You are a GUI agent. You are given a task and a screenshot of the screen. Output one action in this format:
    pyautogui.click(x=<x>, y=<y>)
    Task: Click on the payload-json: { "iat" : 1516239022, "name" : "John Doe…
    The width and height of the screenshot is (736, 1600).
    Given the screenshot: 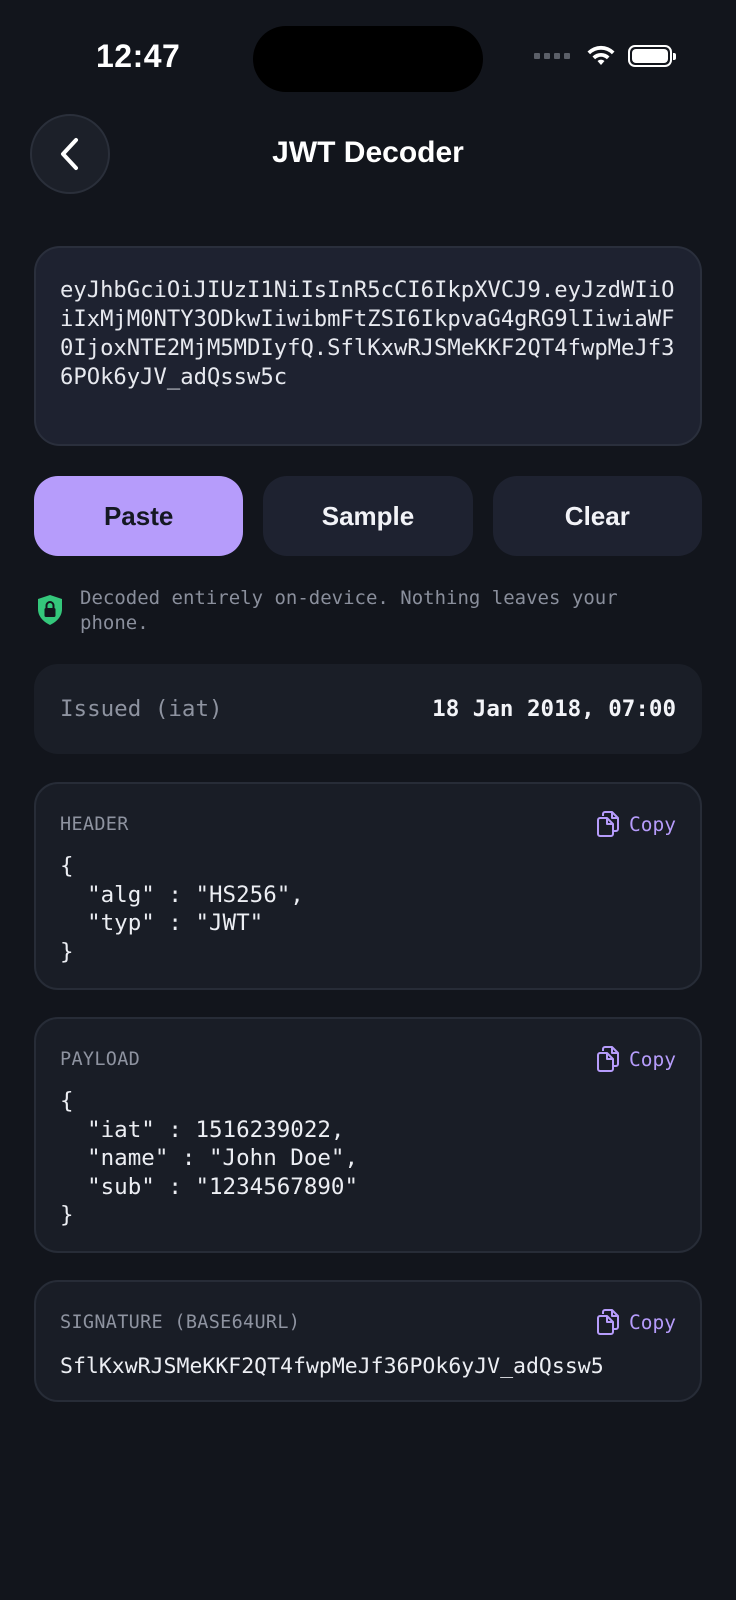 What is the action you would take?
    pyautogui.click(x=209, y=1158)
    